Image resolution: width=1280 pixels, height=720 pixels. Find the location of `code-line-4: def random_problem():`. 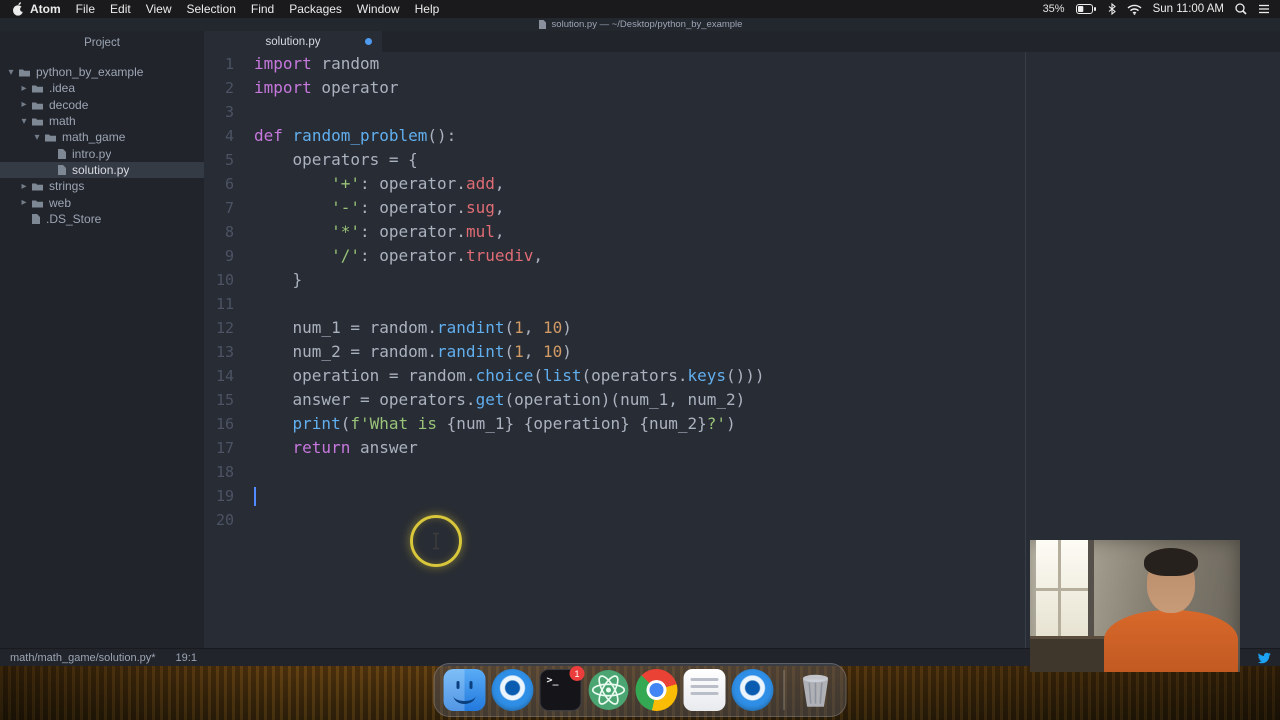

code-line-4: def random_problem(): is located at coordinates (767, 136).